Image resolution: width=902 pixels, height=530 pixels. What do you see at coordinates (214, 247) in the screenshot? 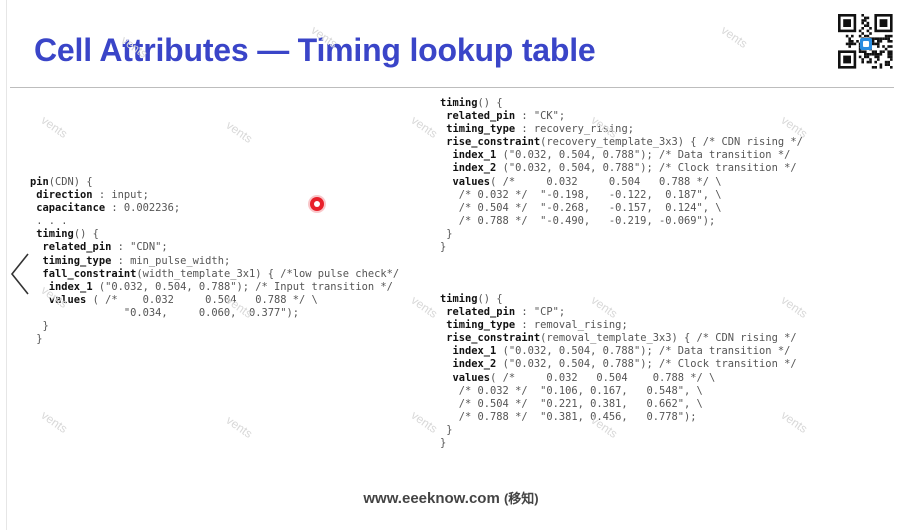
I see `code-line: related_pin : "CDN";` at bounding box center [214, 247].